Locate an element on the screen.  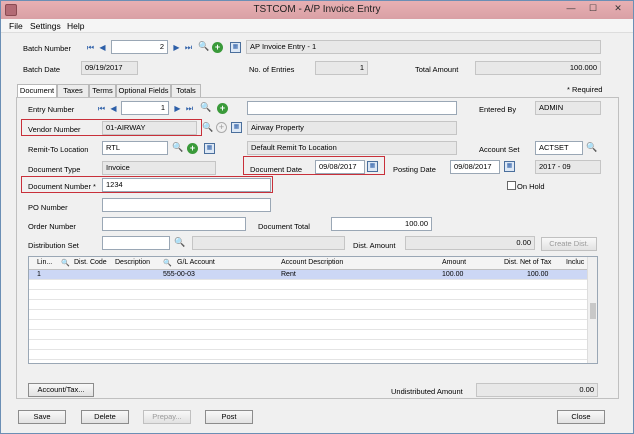
grid-scrollbar-thumb is located at coordinates (593, 311).